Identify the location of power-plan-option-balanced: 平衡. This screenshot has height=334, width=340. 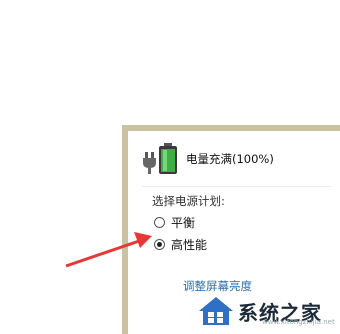
(174, 222).